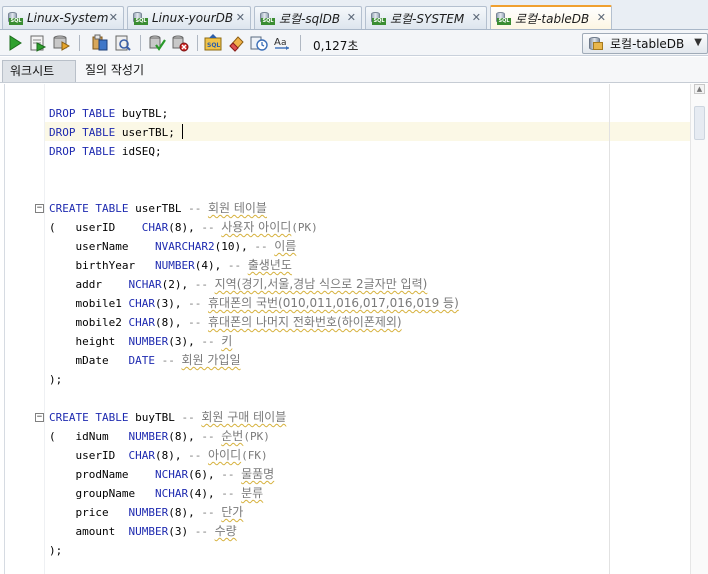 The height and width of the screenshot is (574, 708). What do you see at coordinates (156, 493) in the screenshot?
I see `code-line: groupName NCHAR(4), -- 분류` at bounding box center [156, 493].